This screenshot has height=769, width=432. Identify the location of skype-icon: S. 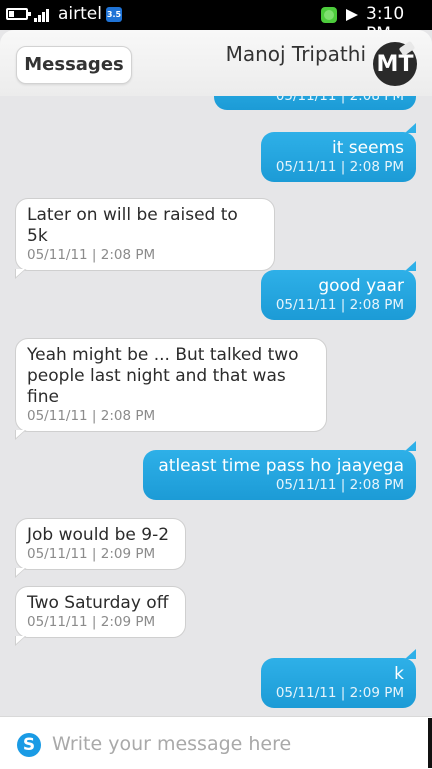
(29, 745).